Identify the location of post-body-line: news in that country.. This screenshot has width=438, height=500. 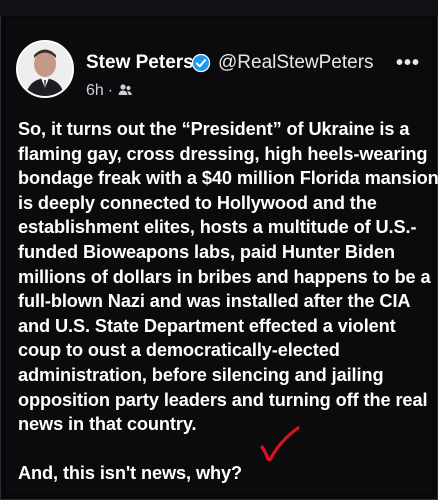
(107, 424).